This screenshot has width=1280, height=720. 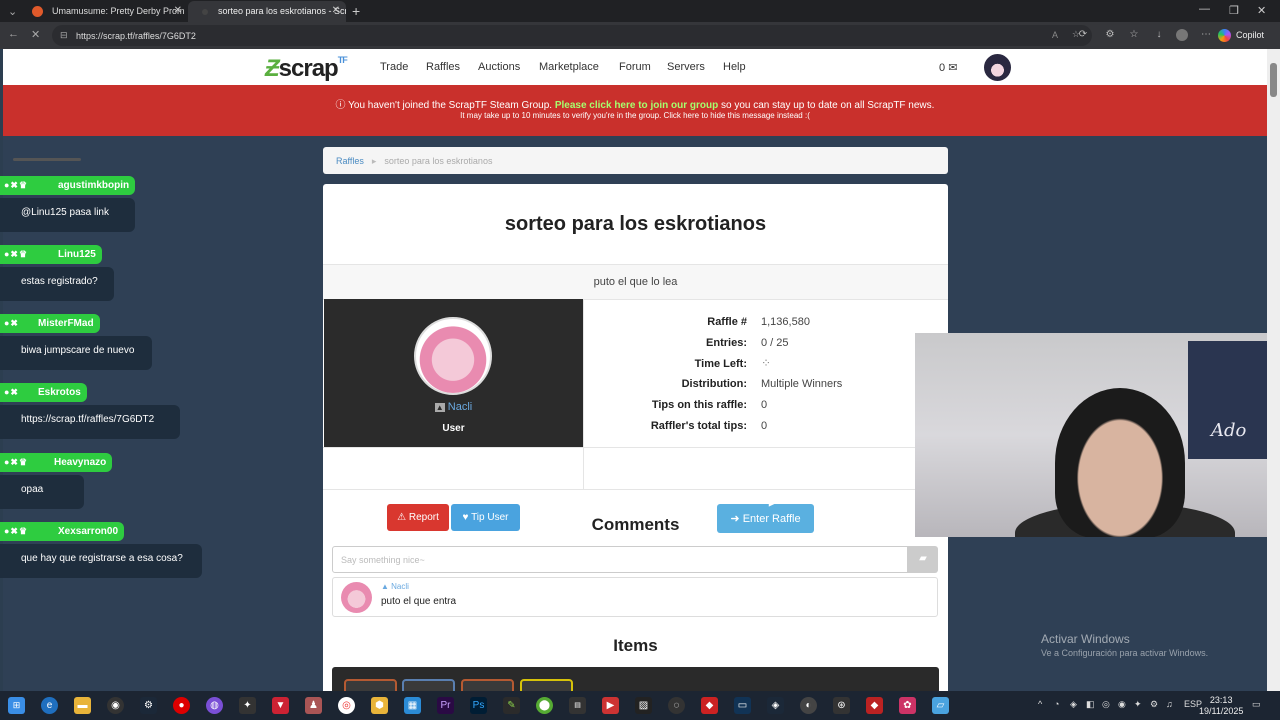 What do you see at coordinates (511, 705) in the screenshot?
I see `app-icon: ✎` at bounding box center [511, 705].